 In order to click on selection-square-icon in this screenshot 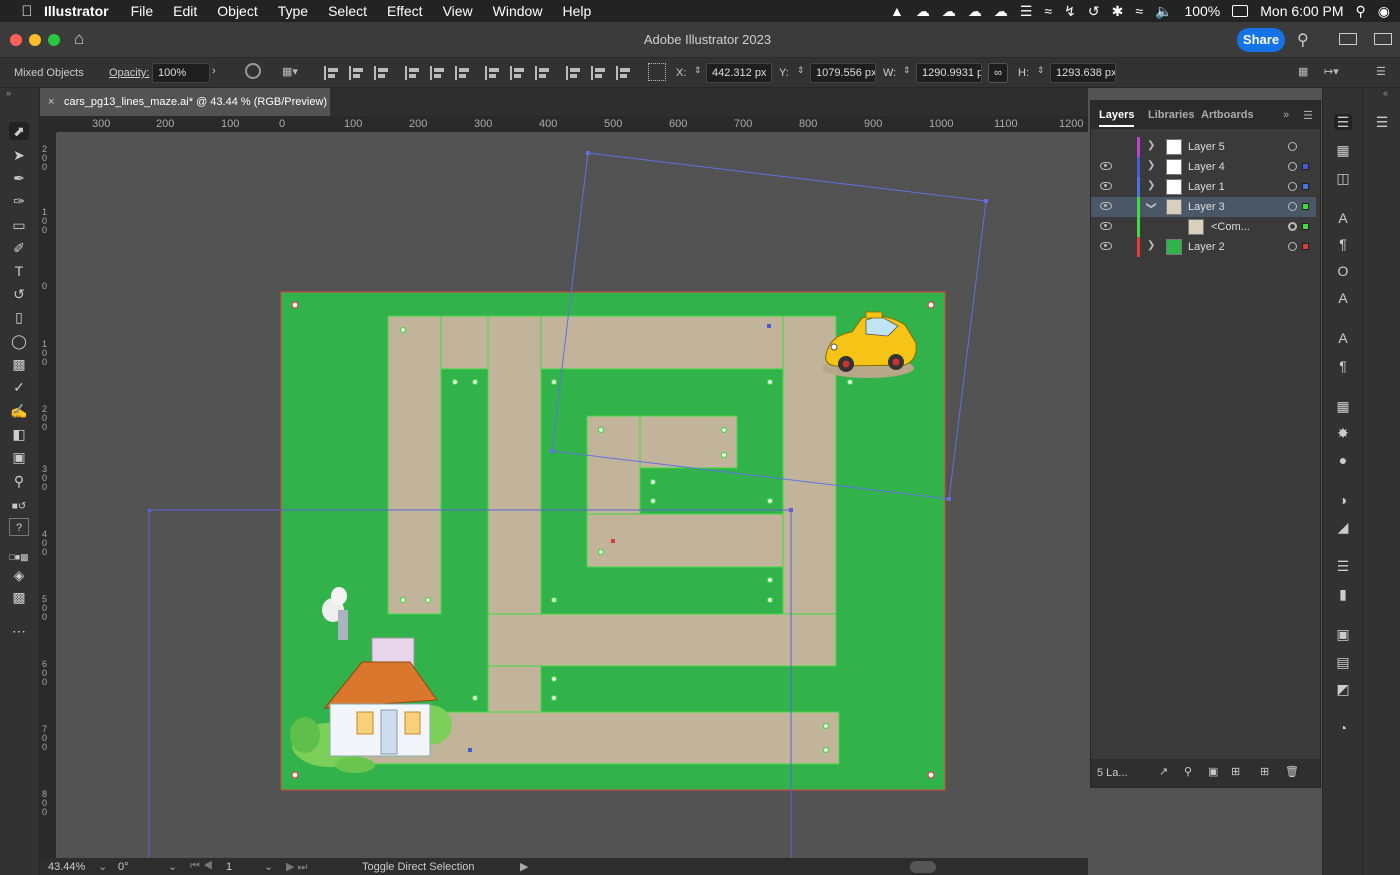, I will do `click(1305, 186)`.